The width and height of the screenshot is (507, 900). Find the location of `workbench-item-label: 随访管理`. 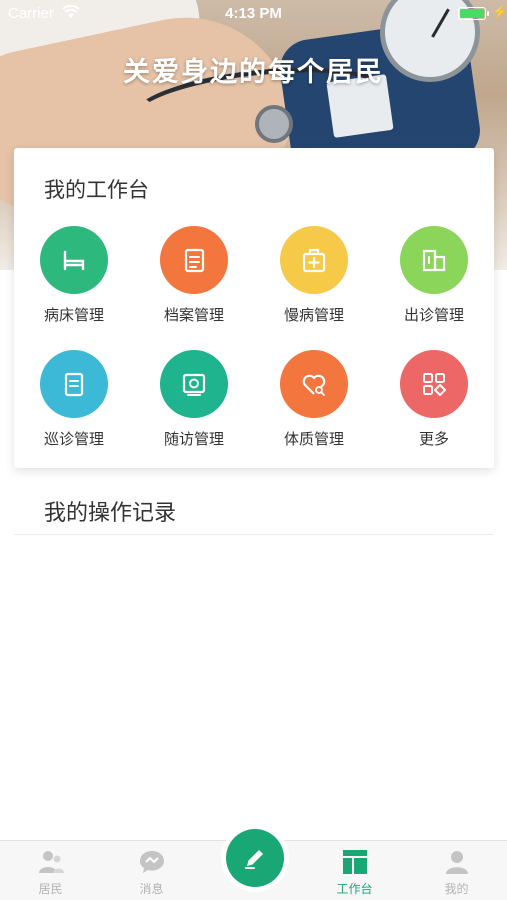

workbench-item-label: 随访管理 is located at coordinates (193, 439).